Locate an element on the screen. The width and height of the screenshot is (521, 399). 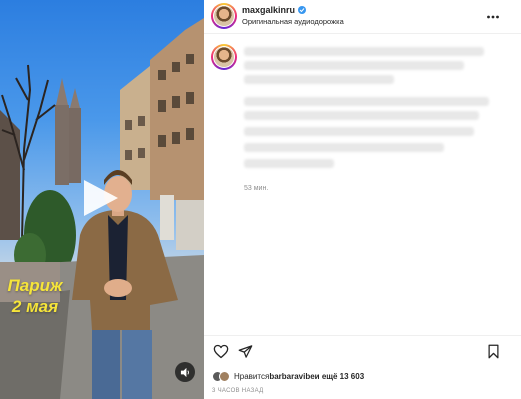
username-link: maxgalkinru is located at coordinates (268, 10).